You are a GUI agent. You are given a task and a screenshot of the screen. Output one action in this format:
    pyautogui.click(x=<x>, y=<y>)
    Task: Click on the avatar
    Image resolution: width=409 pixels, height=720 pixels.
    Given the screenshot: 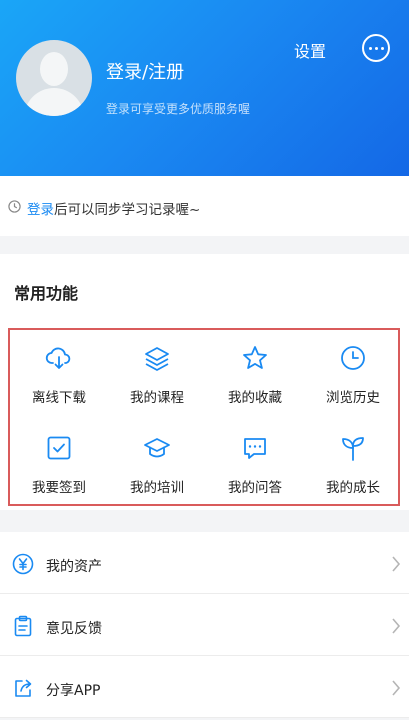 What is the action you would take?
    pyautogui.click(x=54, y=78)
    